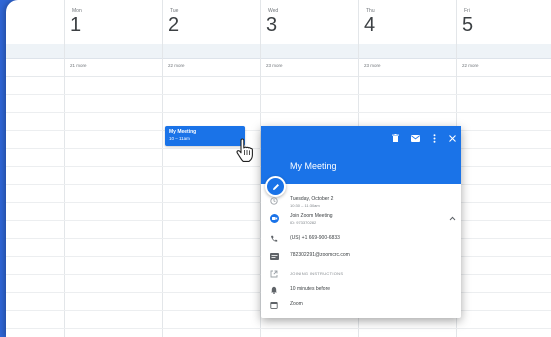  Describe the element at coordinates (78, 65) in the screenshot. I see `more-events-link: 21 more` at that location.